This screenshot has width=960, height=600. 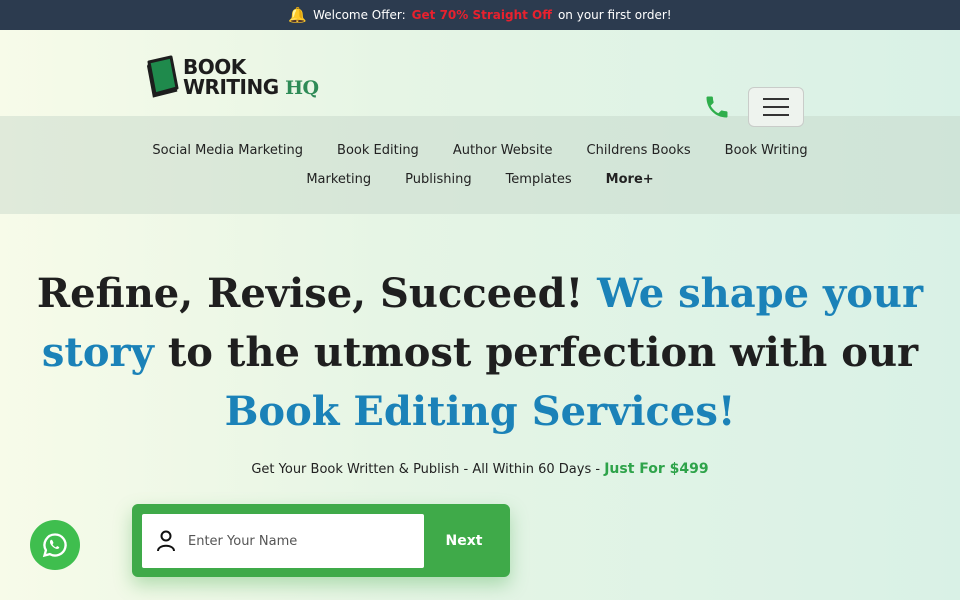 What do you see at coordinates (378, 150) in the screenshot?
I see `nav-book-editing: Book Editing` at bounding box center [378, 150].